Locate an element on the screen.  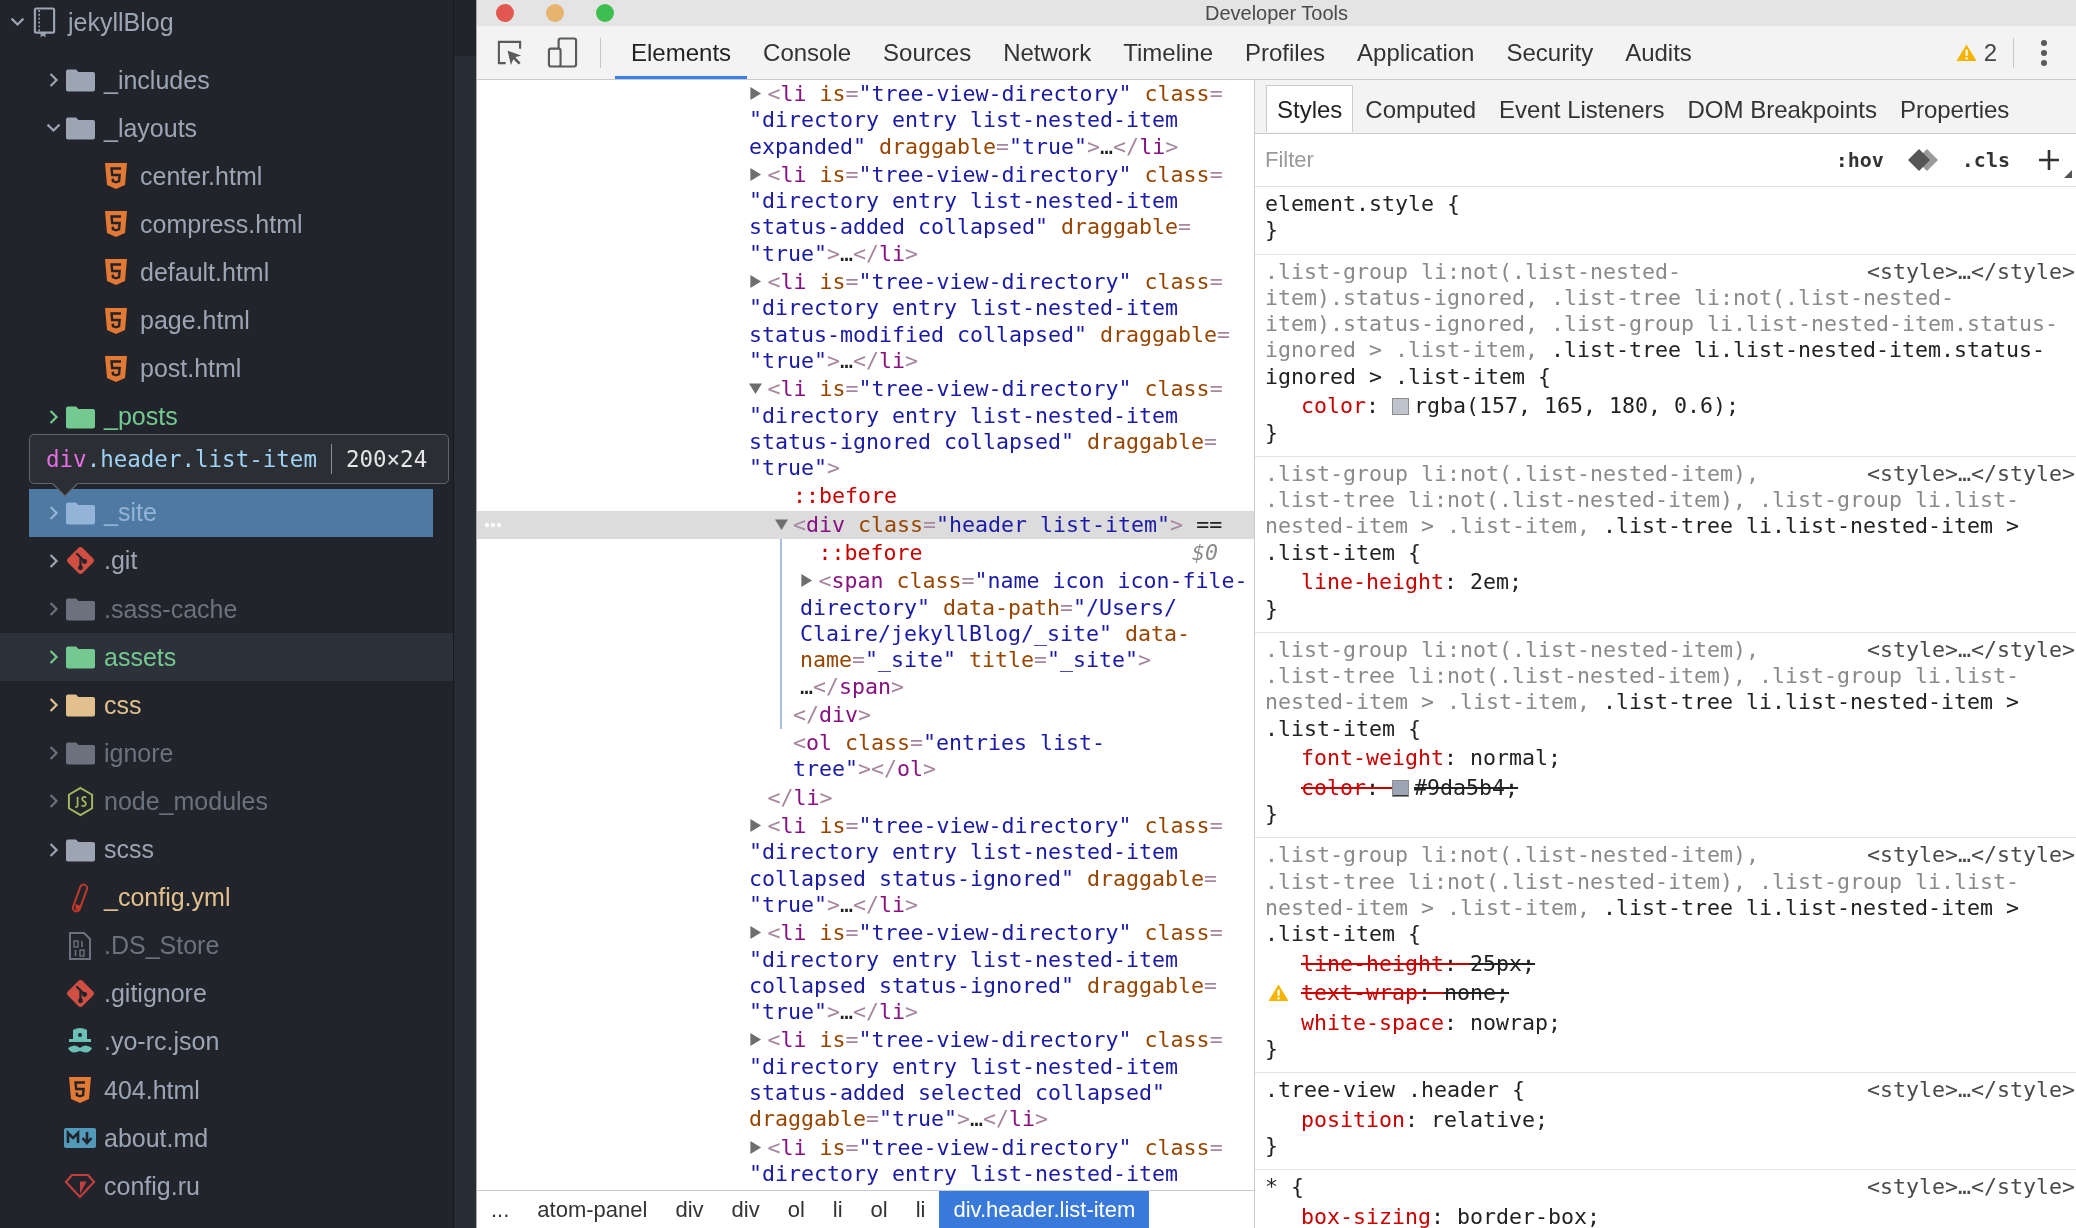
file-name: _includes is located at coordinates (157, 80).